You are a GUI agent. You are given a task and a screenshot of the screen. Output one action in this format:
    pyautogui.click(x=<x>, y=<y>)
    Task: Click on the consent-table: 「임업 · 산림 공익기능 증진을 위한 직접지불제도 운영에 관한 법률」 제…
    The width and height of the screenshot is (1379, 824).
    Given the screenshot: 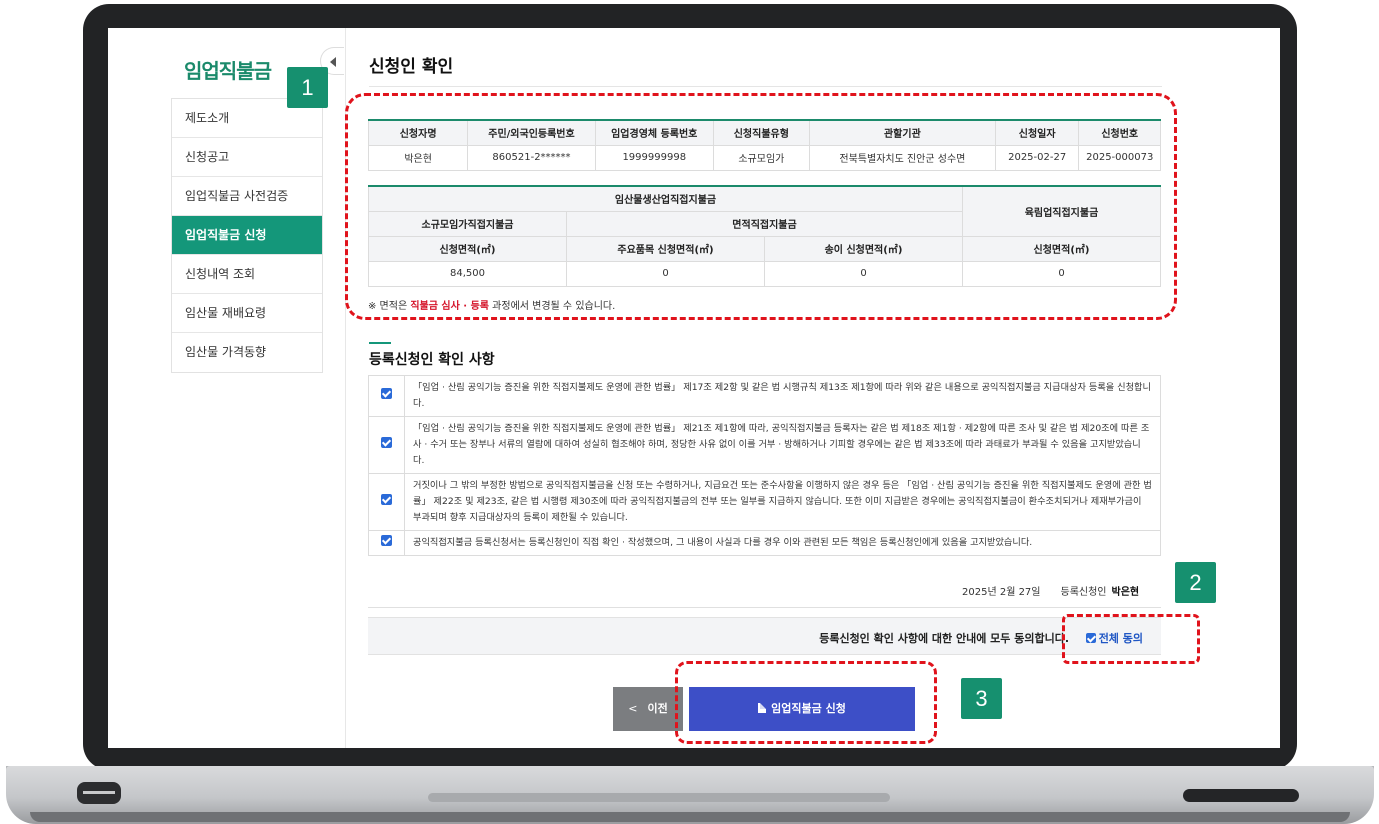 What is the action you would take?
    pyautogui.click(x=764, y=465)
    